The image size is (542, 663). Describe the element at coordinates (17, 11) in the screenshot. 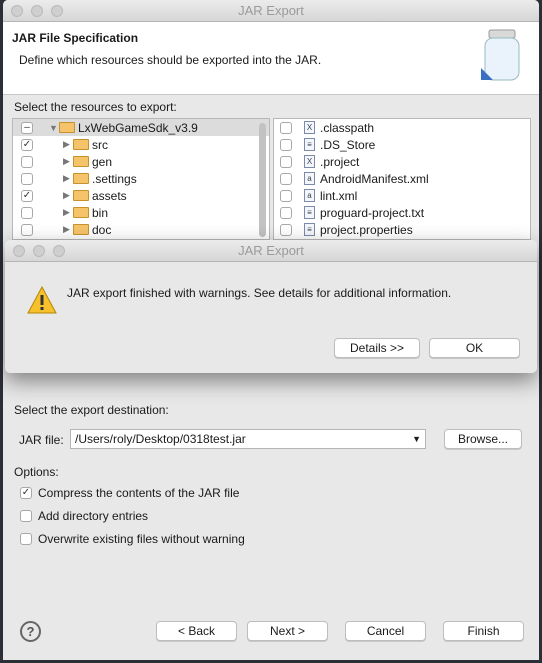

I see `close-button` at that location.